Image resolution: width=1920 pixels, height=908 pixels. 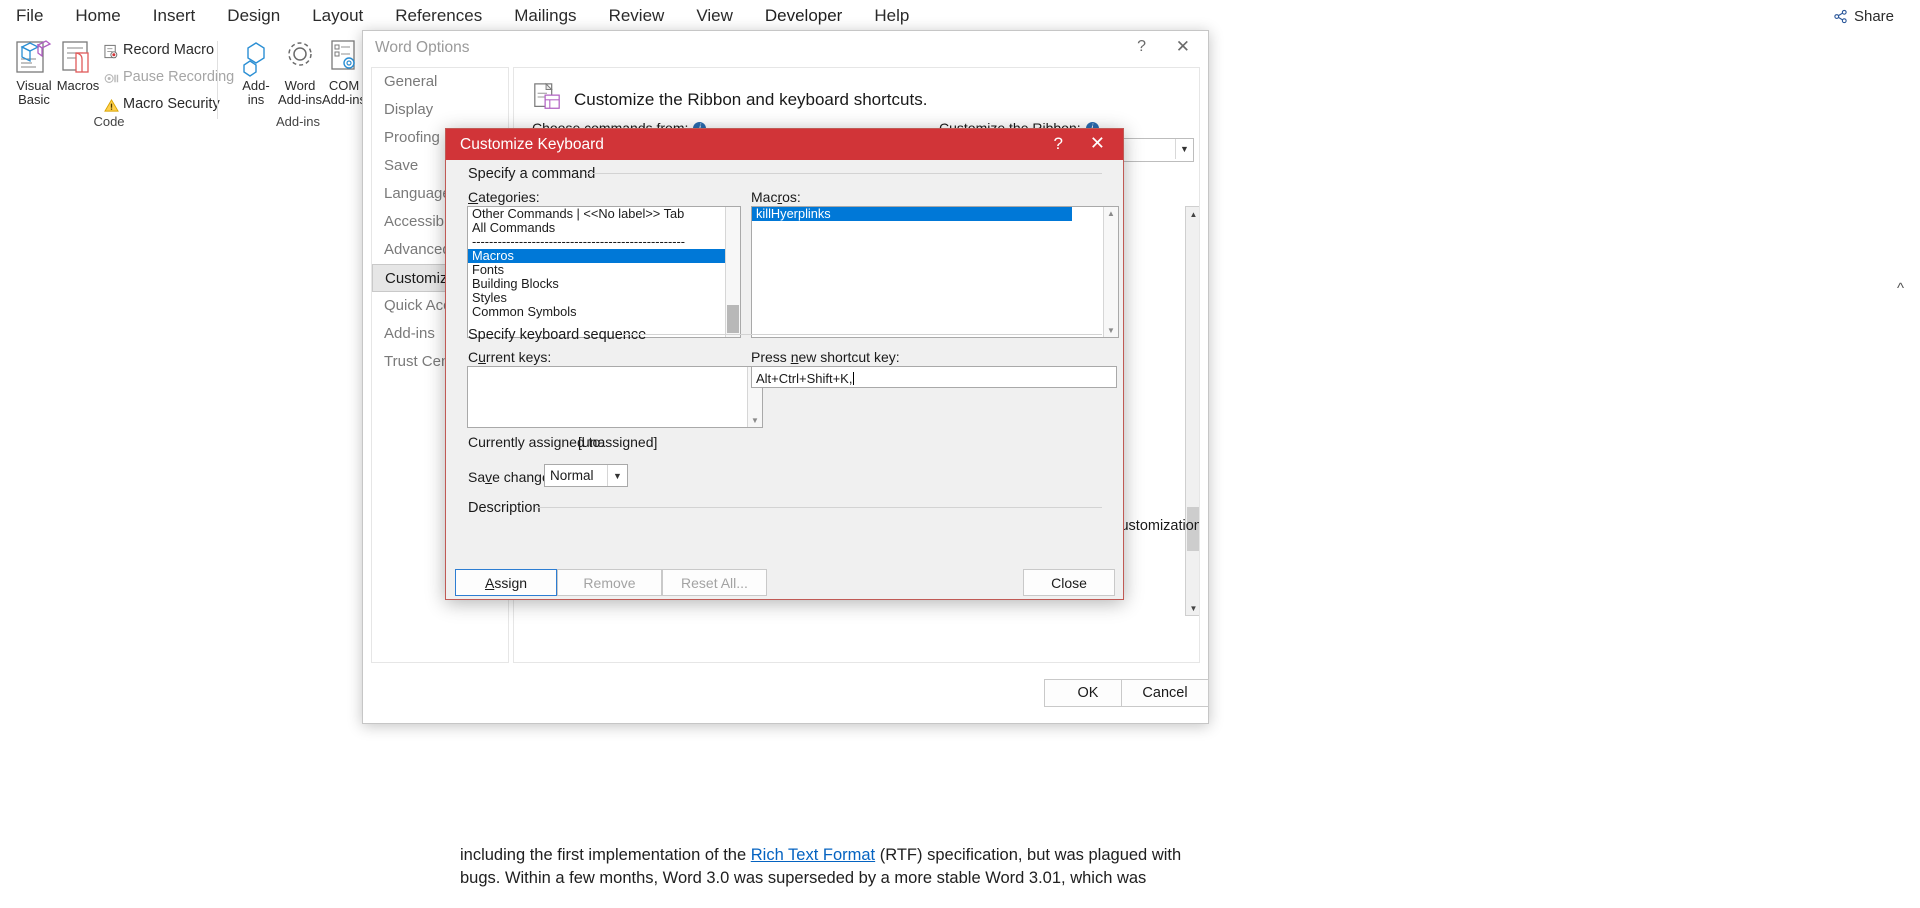 I want to click on tab-view: View, so click(x=714, y=17).